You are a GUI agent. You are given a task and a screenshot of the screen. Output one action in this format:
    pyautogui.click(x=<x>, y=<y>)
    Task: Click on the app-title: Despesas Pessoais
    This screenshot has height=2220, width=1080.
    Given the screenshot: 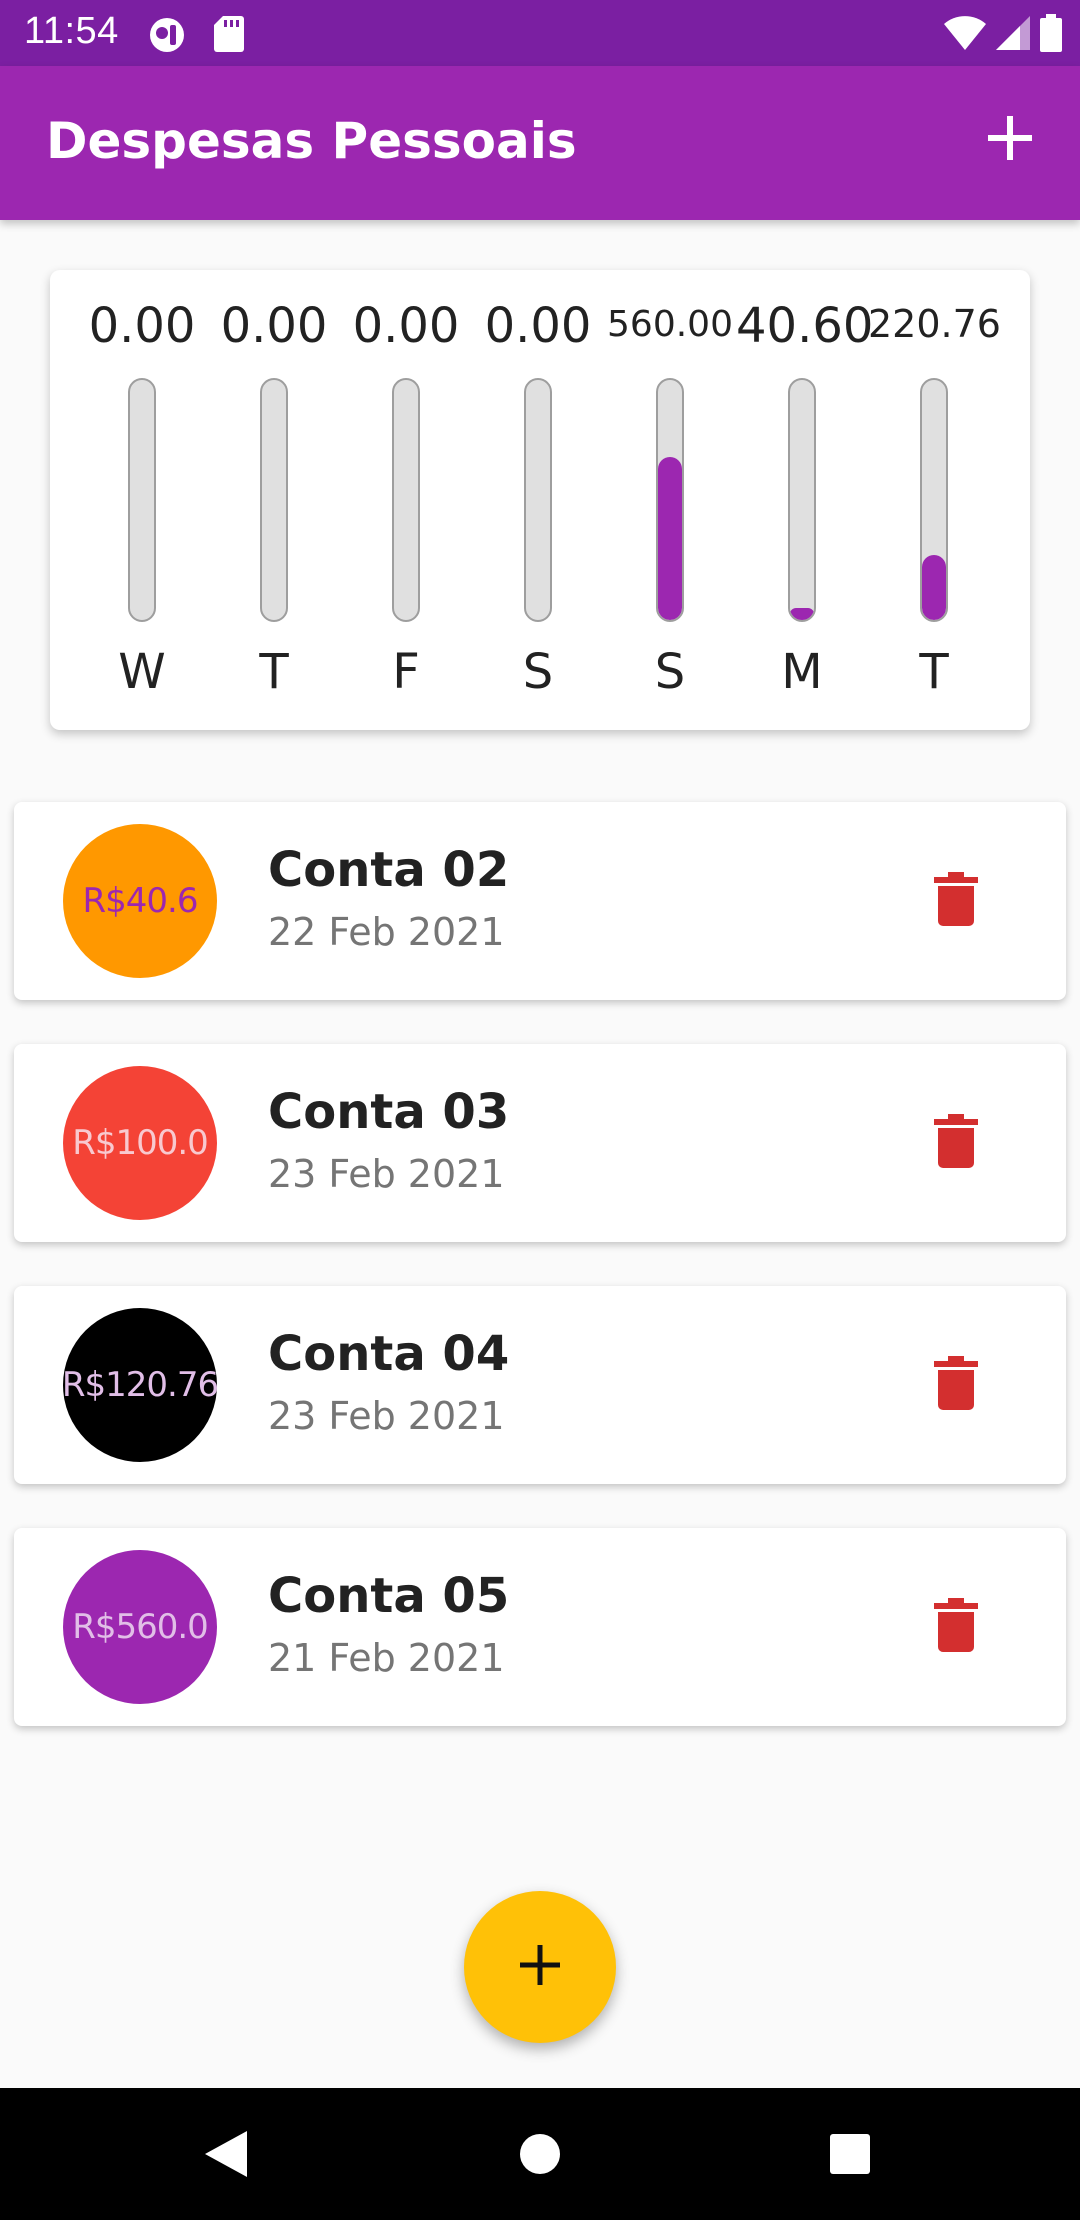 What is the action you would take?
    pyautogui.click(x=311, y=141)
    